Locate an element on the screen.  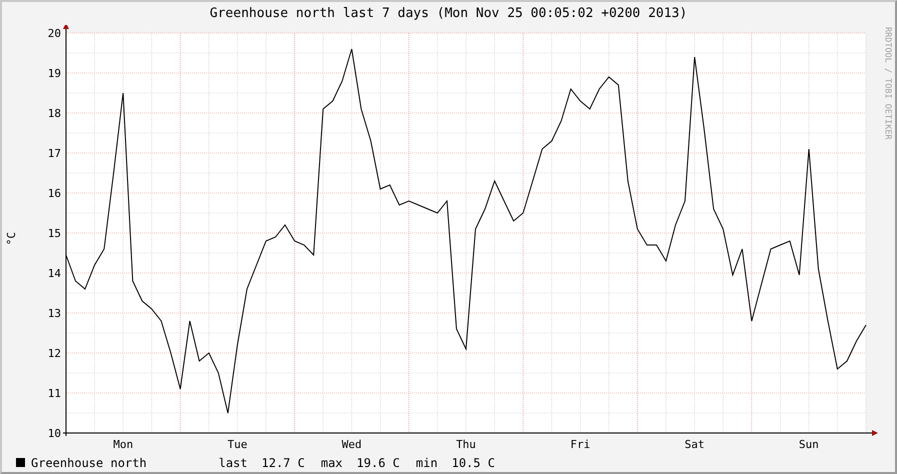
x-tick-label: Tue is located at coordinates (238, 444).